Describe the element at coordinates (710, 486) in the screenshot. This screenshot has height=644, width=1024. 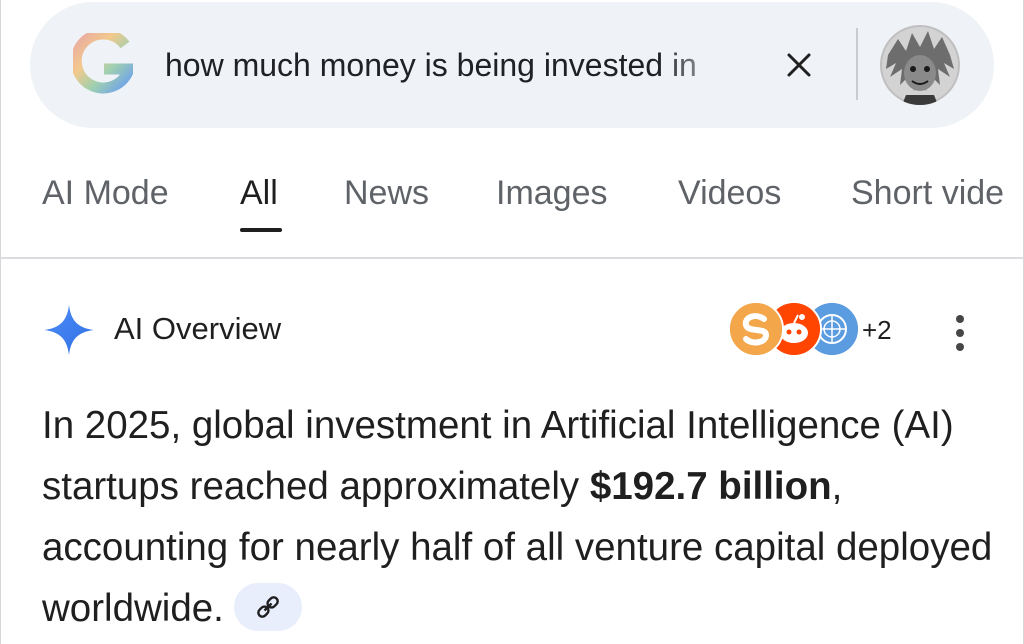
I see `answer-highlight: $192.7 billion` at that location.